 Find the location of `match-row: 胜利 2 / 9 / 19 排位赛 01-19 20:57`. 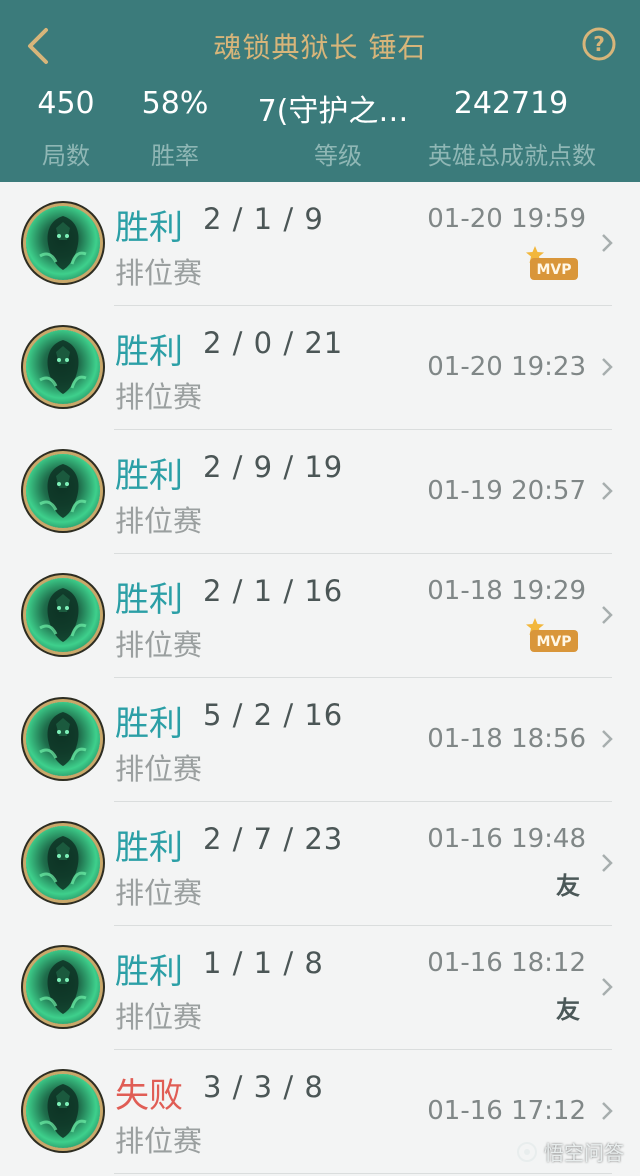

match-row: 胜利 2 / 9 / 19 排位赛 01-19 20:57 is located at coordinates (320, 492).